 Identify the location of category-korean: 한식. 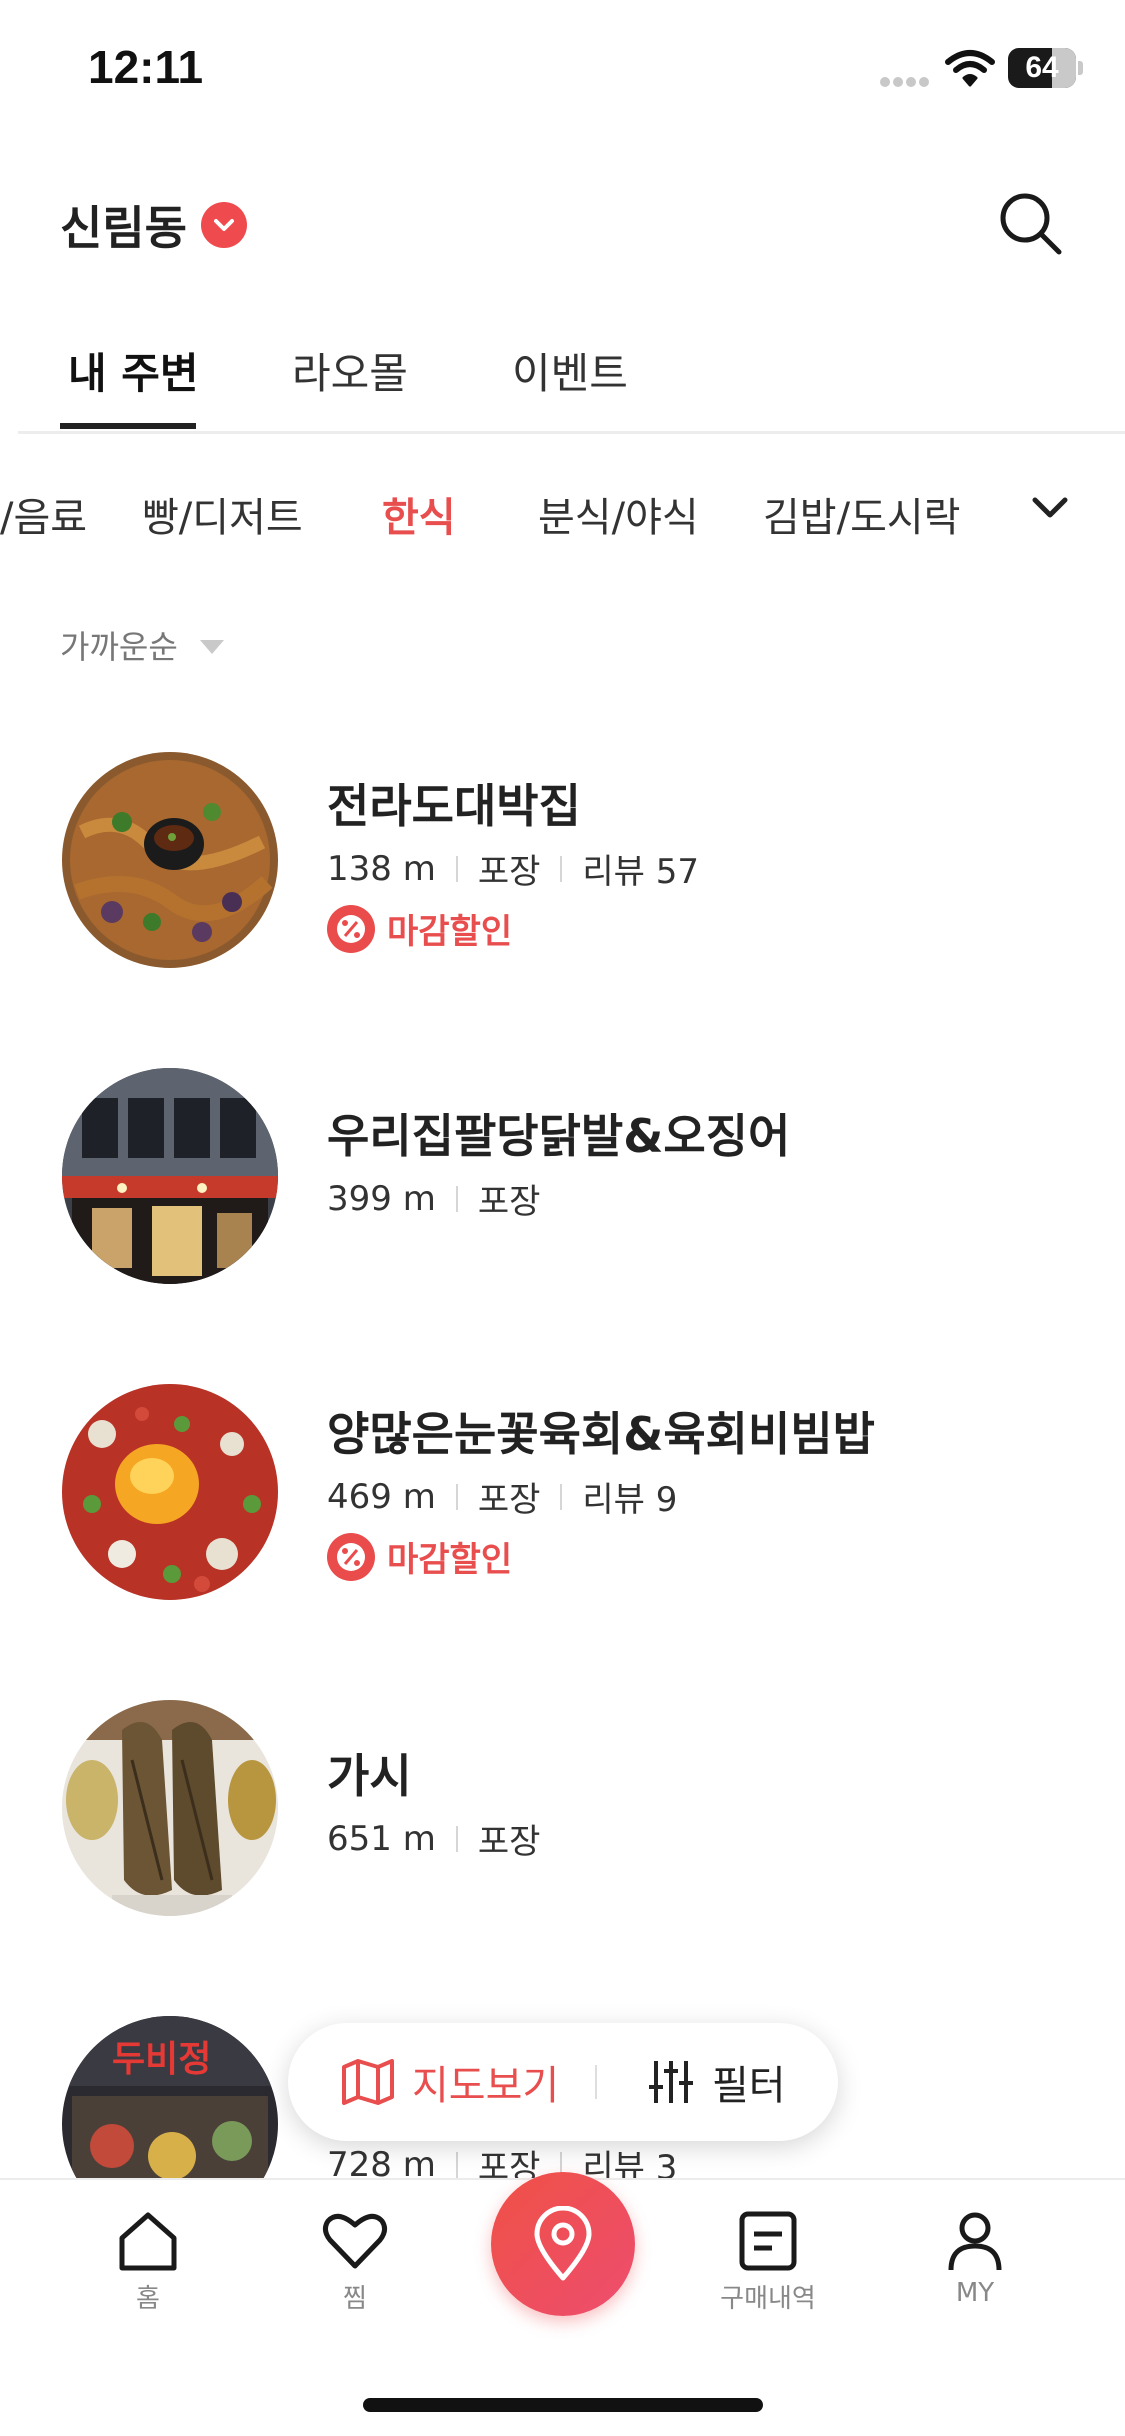
(419, 514).